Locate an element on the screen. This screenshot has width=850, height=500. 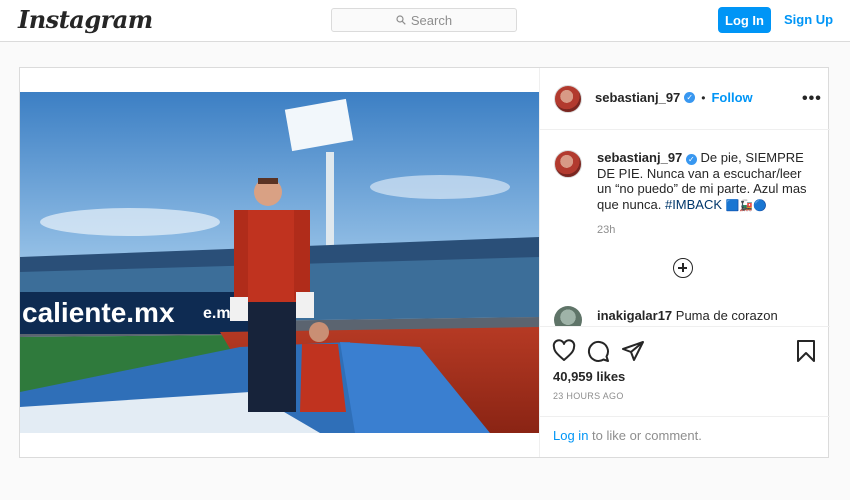
login-link: Log in is located at coordinates (570, 435).